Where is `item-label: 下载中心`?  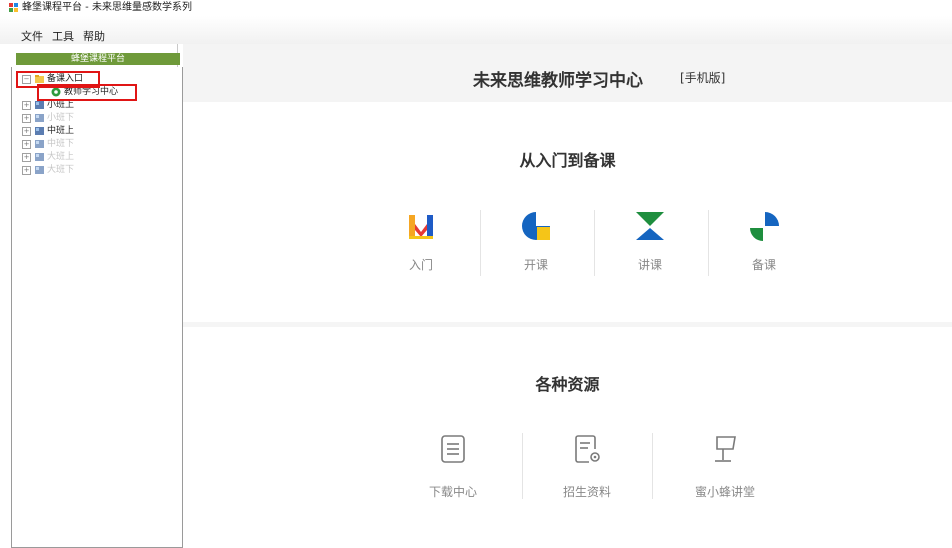 item-label: 下载中心 is located at coordinates (452, 492).